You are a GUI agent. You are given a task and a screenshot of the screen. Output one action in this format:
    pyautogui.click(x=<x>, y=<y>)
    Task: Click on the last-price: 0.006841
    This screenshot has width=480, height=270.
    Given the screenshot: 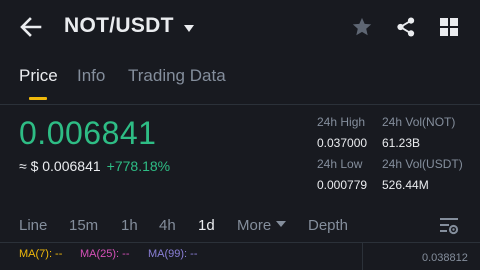 What is the action you would take?
    pyautogui.click(x=88, y=133)
    